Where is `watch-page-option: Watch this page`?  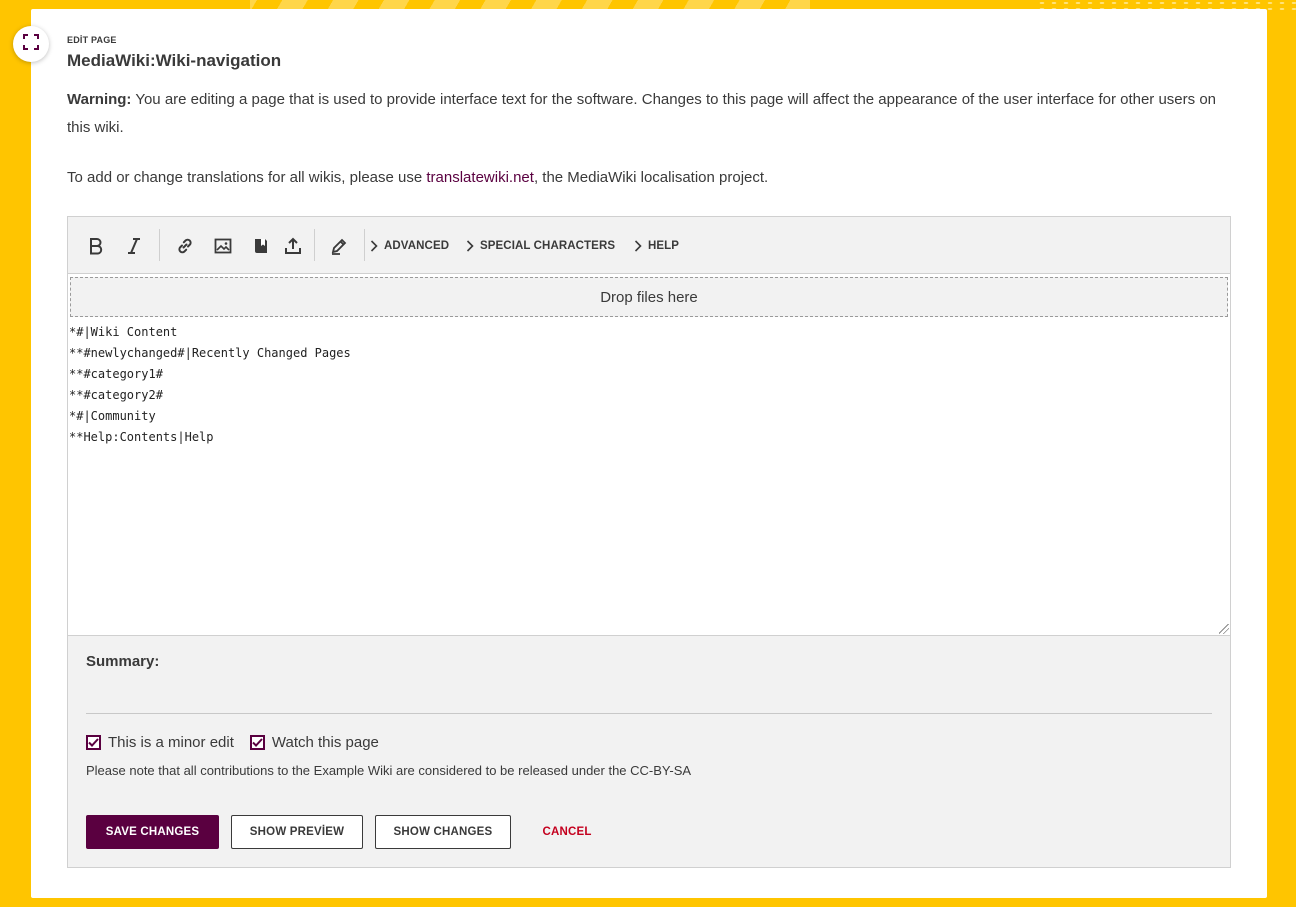
watch-page-option: Watch this page is located at coordinates (314, 742).